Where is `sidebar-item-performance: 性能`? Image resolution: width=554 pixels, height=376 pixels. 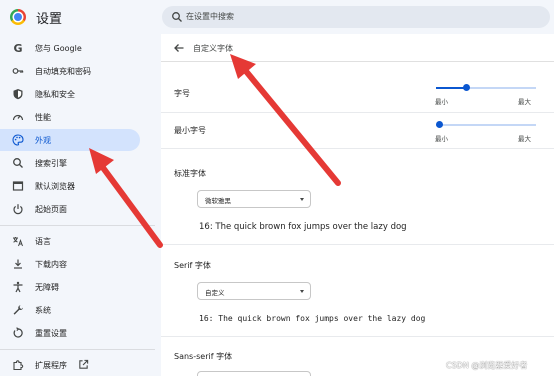 sidebar-item-performance: 性能 is located at coordinates (70, 117).